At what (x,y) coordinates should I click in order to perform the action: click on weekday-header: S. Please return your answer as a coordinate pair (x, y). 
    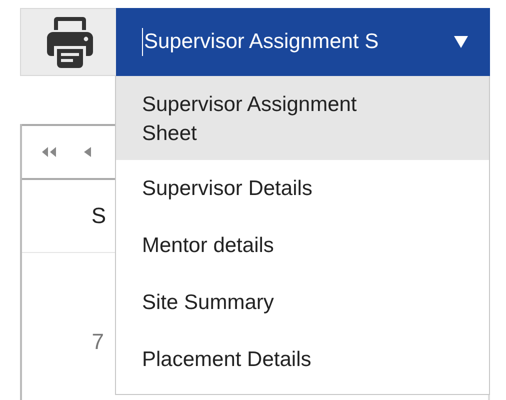
    Looking at the image, I should click on (98, 216).